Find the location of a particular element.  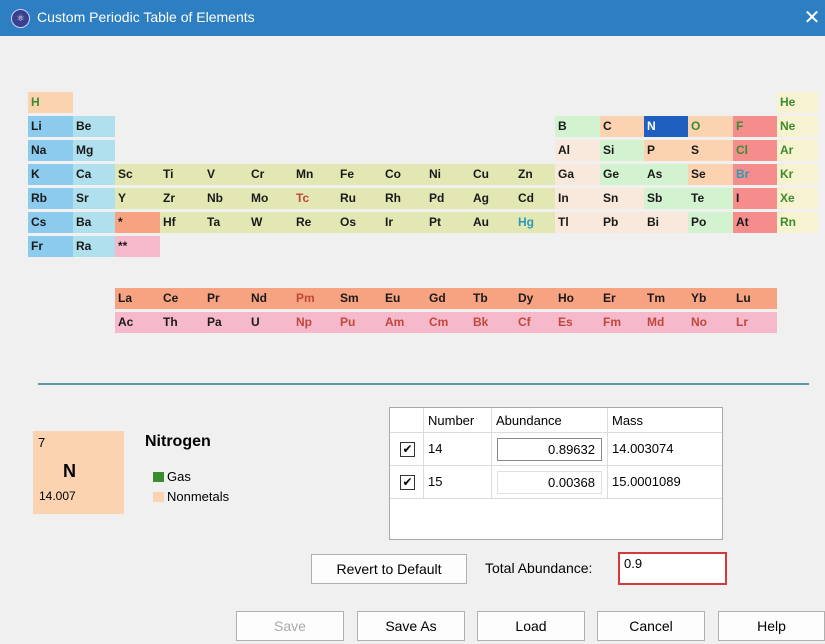

element-cell-br: Br is located at coordinates (755, 174).